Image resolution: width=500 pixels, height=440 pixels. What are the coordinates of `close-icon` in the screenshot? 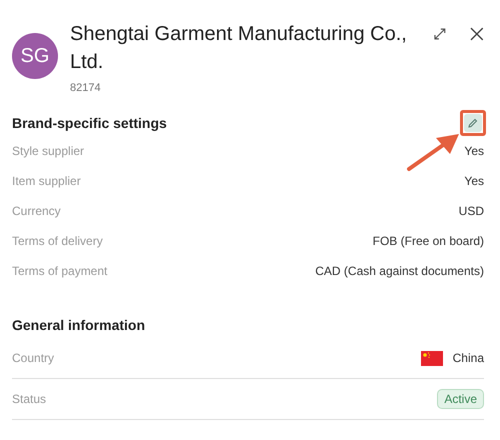 It's located at (477, 34).